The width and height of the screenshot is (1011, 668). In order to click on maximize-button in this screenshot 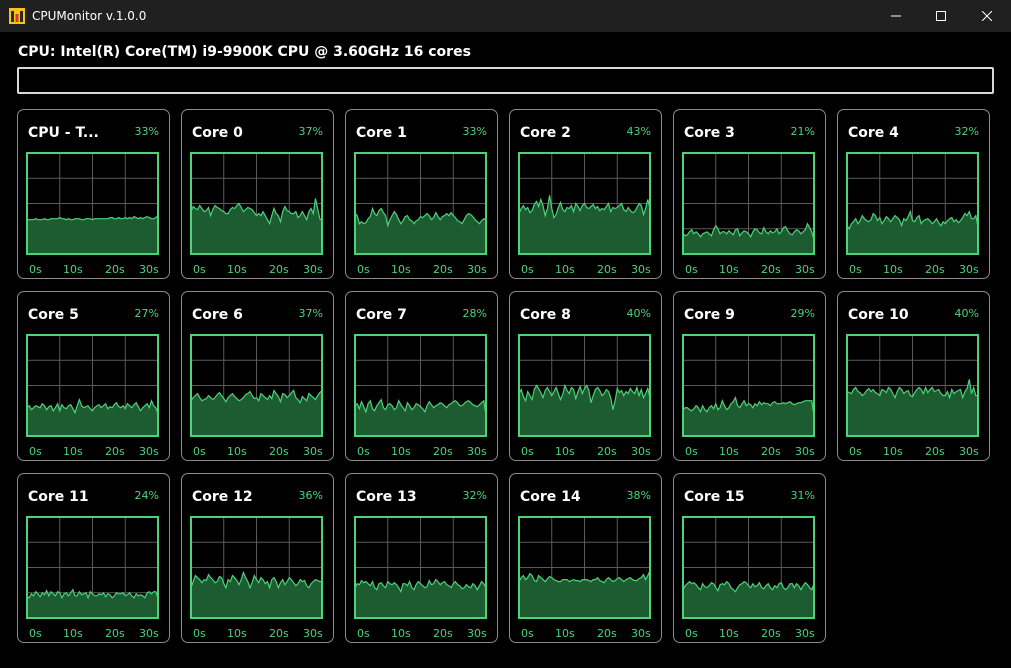, I will do `click(941, 16)`.